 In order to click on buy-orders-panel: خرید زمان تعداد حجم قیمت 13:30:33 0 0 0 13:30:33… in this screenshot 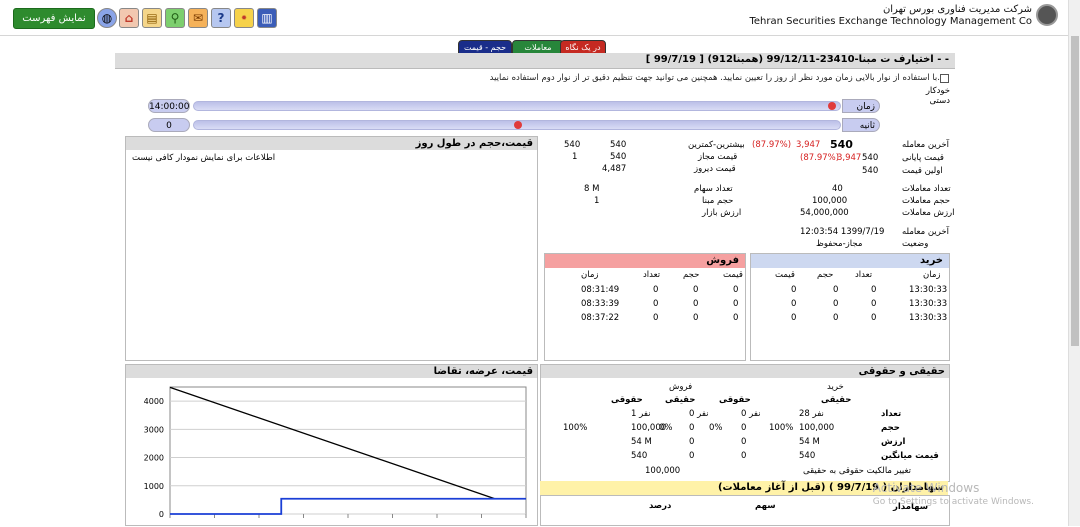, I will do `click(850, 307)`.